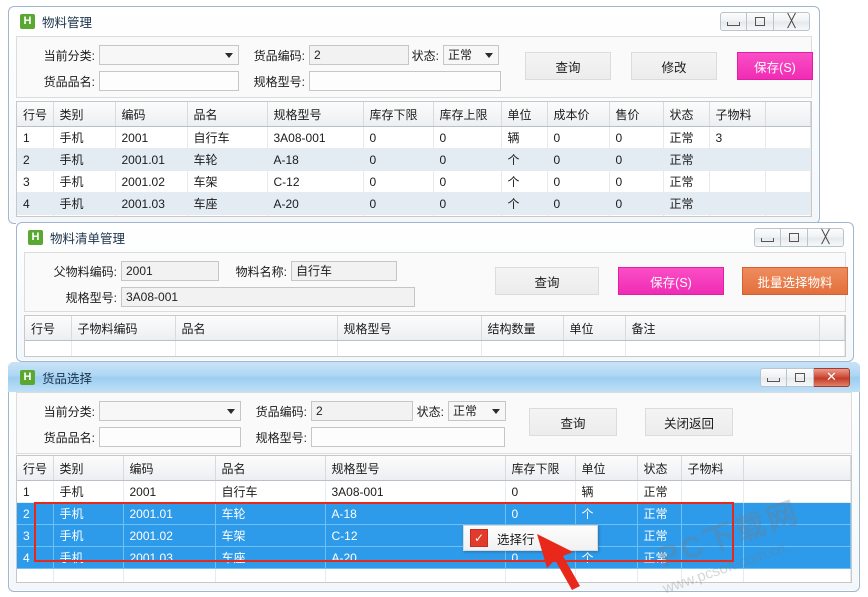 This screenshot has width=868, height=597. Describe the element at coordinates (689, 422) in the screenshot. I see `close-return-button: 关闭返回` at that location.